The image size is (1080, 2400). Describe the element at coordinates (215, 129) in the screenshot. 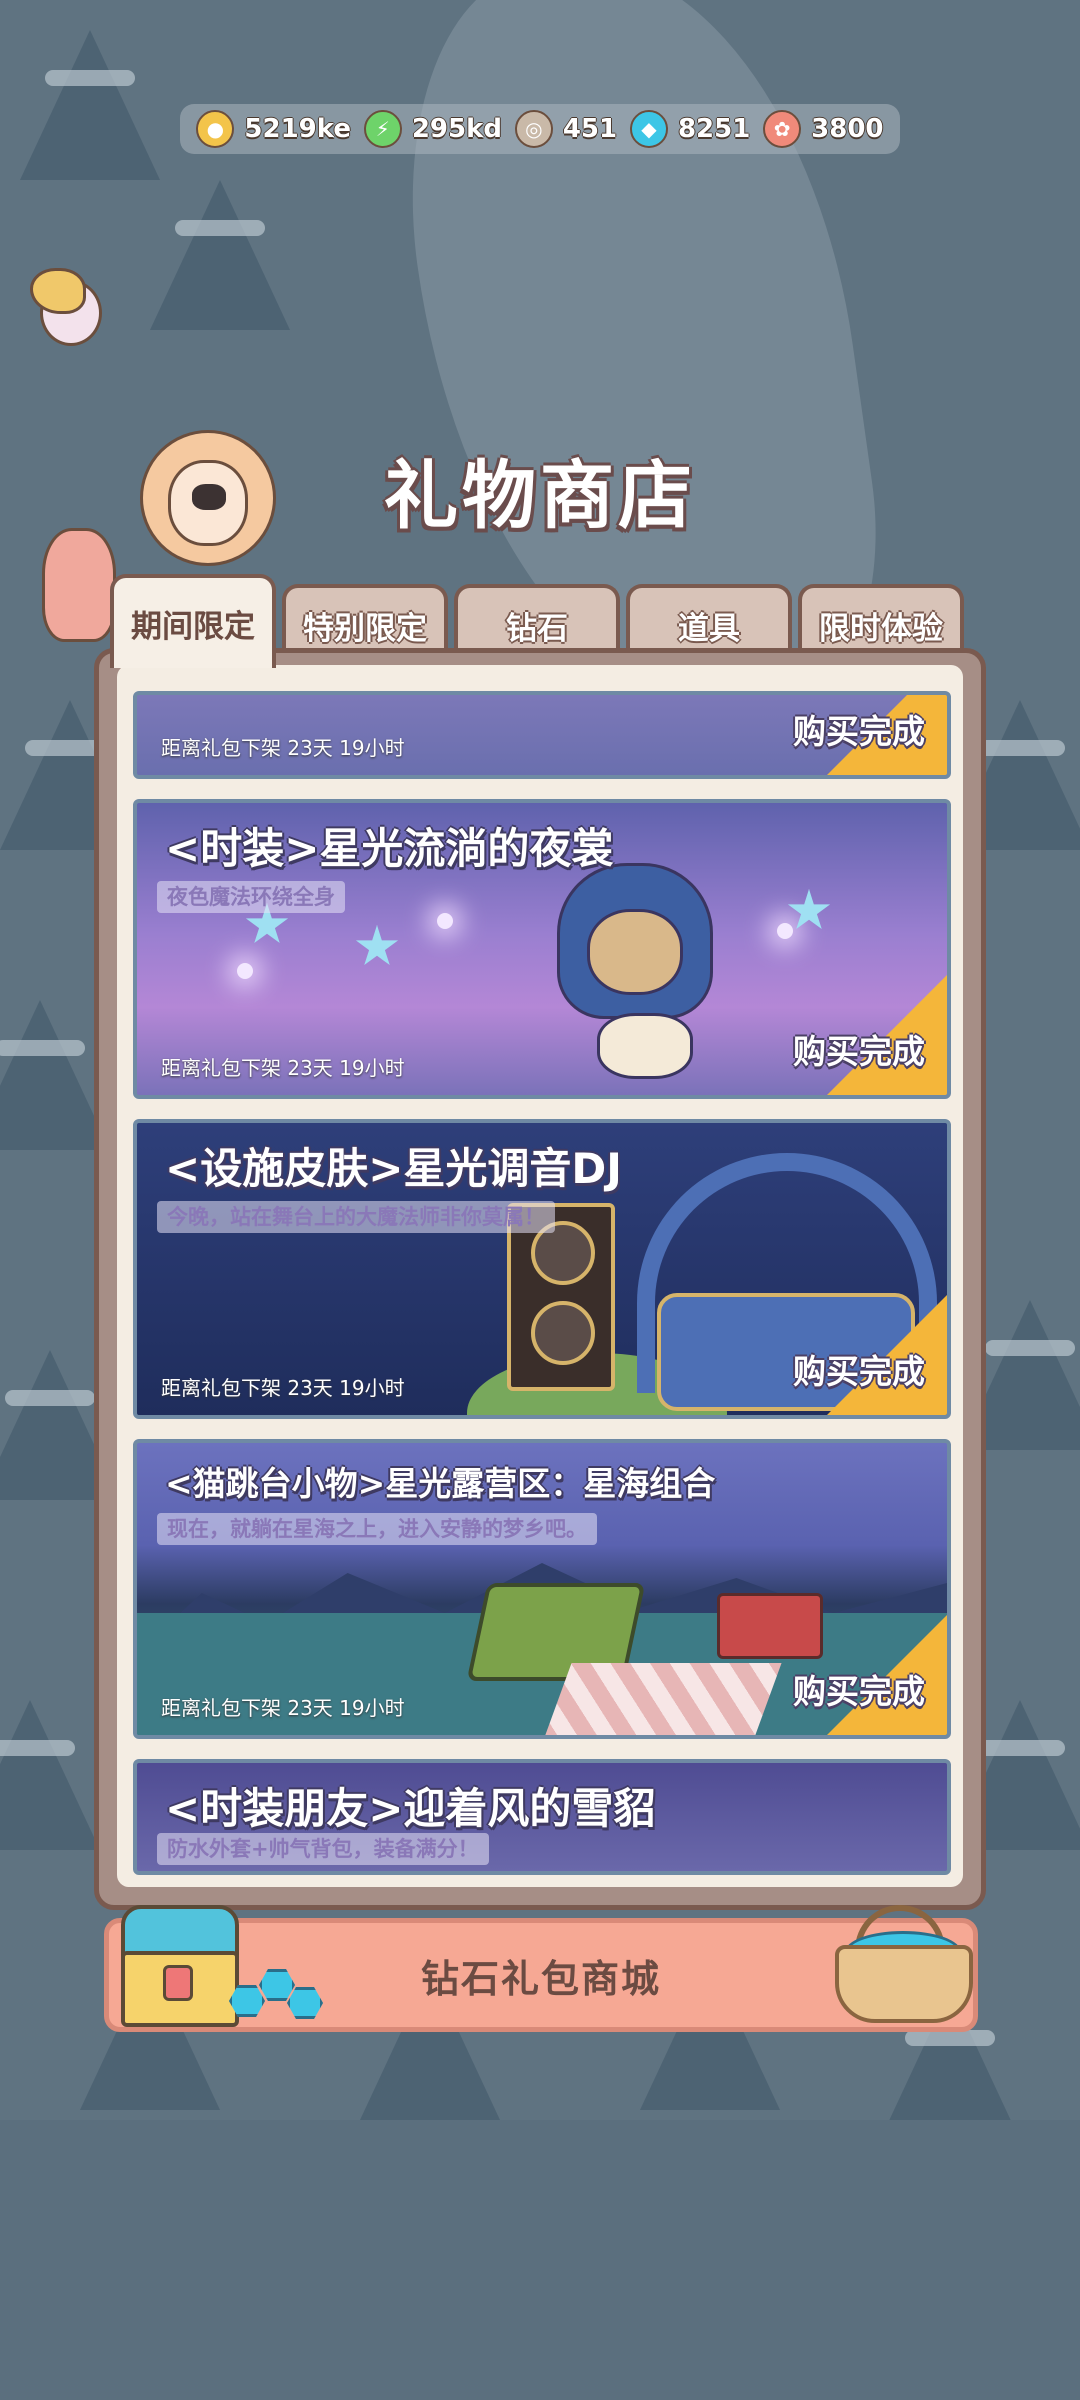

I see `coin-icon: ●` at that location.